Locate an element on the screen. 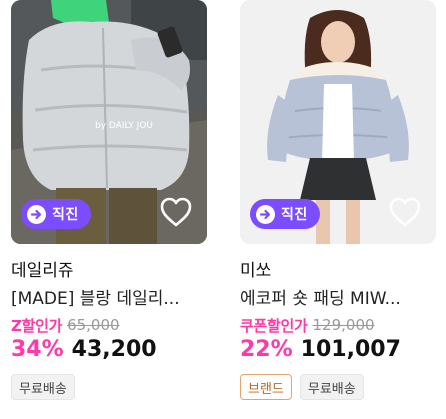 This screenshot has height=419, width=446. sale-price: 101,007 is located at coordinates (350, 349).